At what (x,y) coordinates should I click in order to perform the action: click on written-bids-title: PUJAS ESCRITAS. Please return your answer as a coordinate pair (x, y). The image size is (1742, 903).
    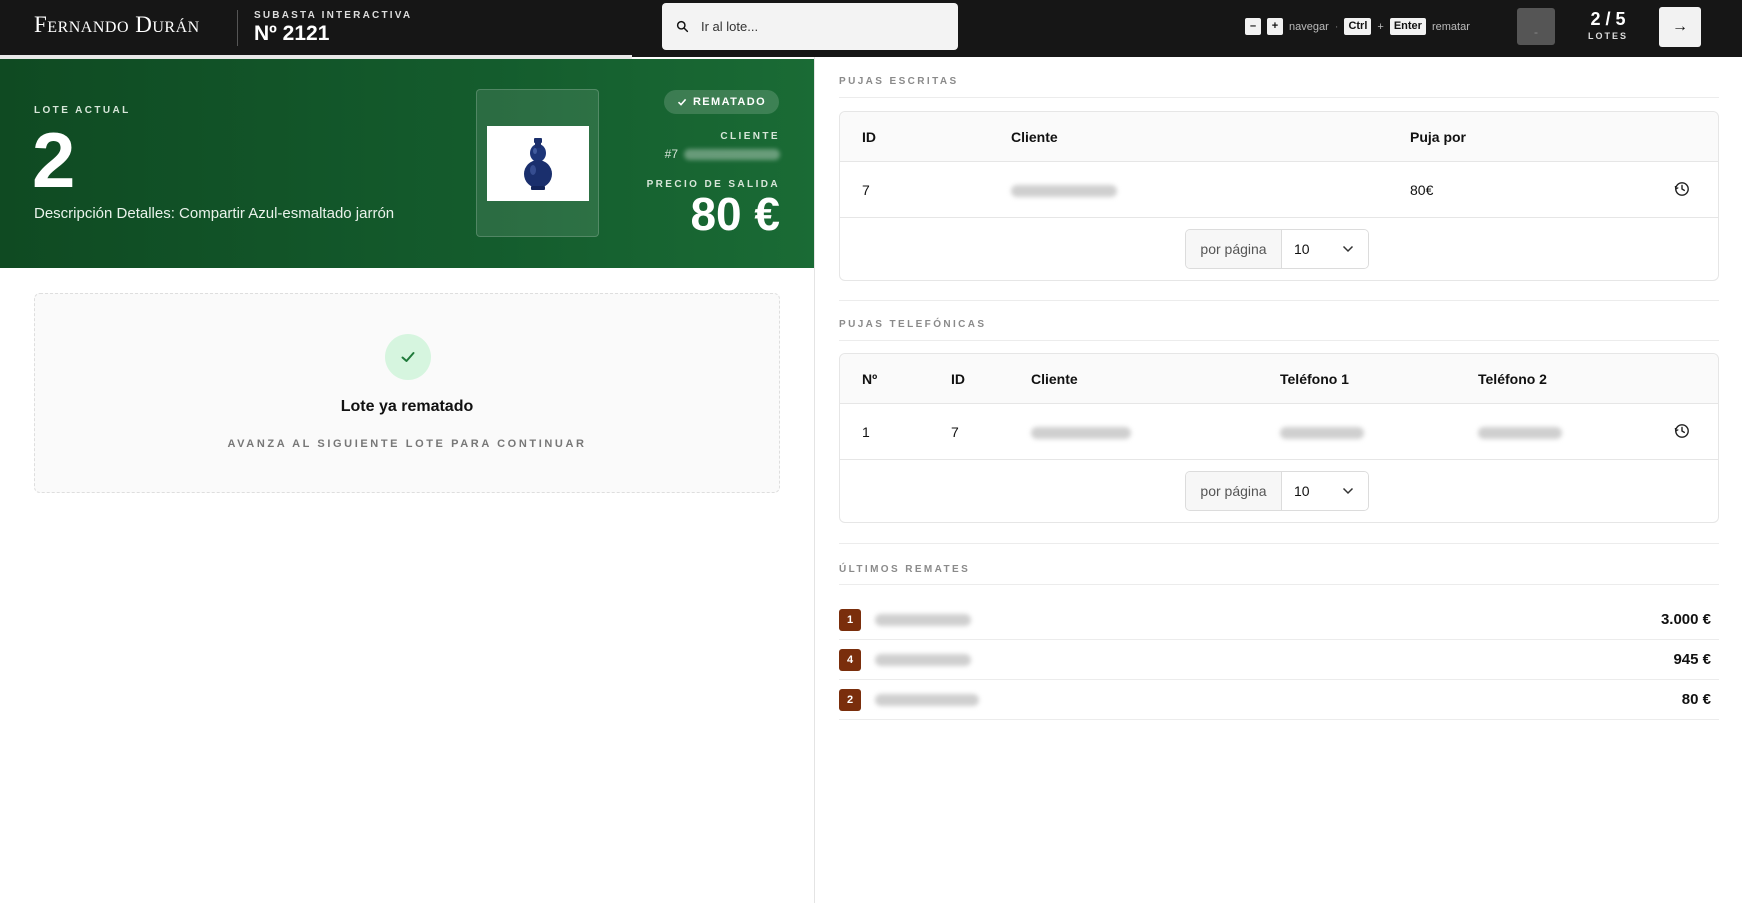
    Looking at the image, I should click on (899, 81).